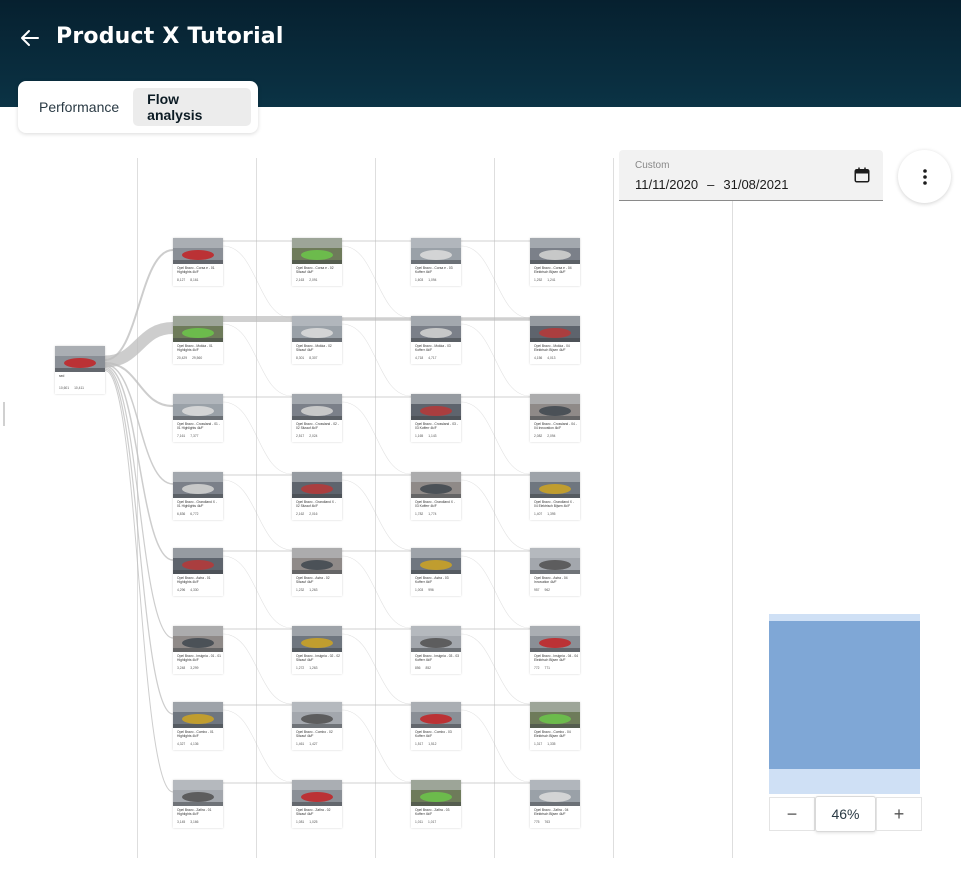 This screenshot has height=871, width=961. Describe the element at coordinates (200, 590) in the screenshot. I see `card-stats: 4,296 4,330` at that location.